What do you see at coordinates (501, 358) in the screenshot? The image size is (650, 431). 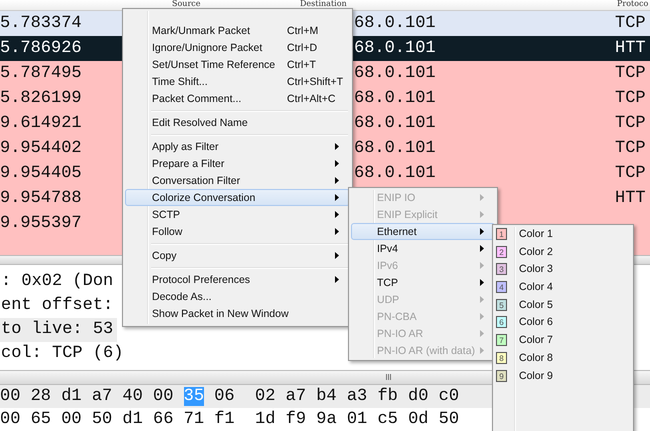 I see `color-swatch: 8` at bounding box center [501, 358].